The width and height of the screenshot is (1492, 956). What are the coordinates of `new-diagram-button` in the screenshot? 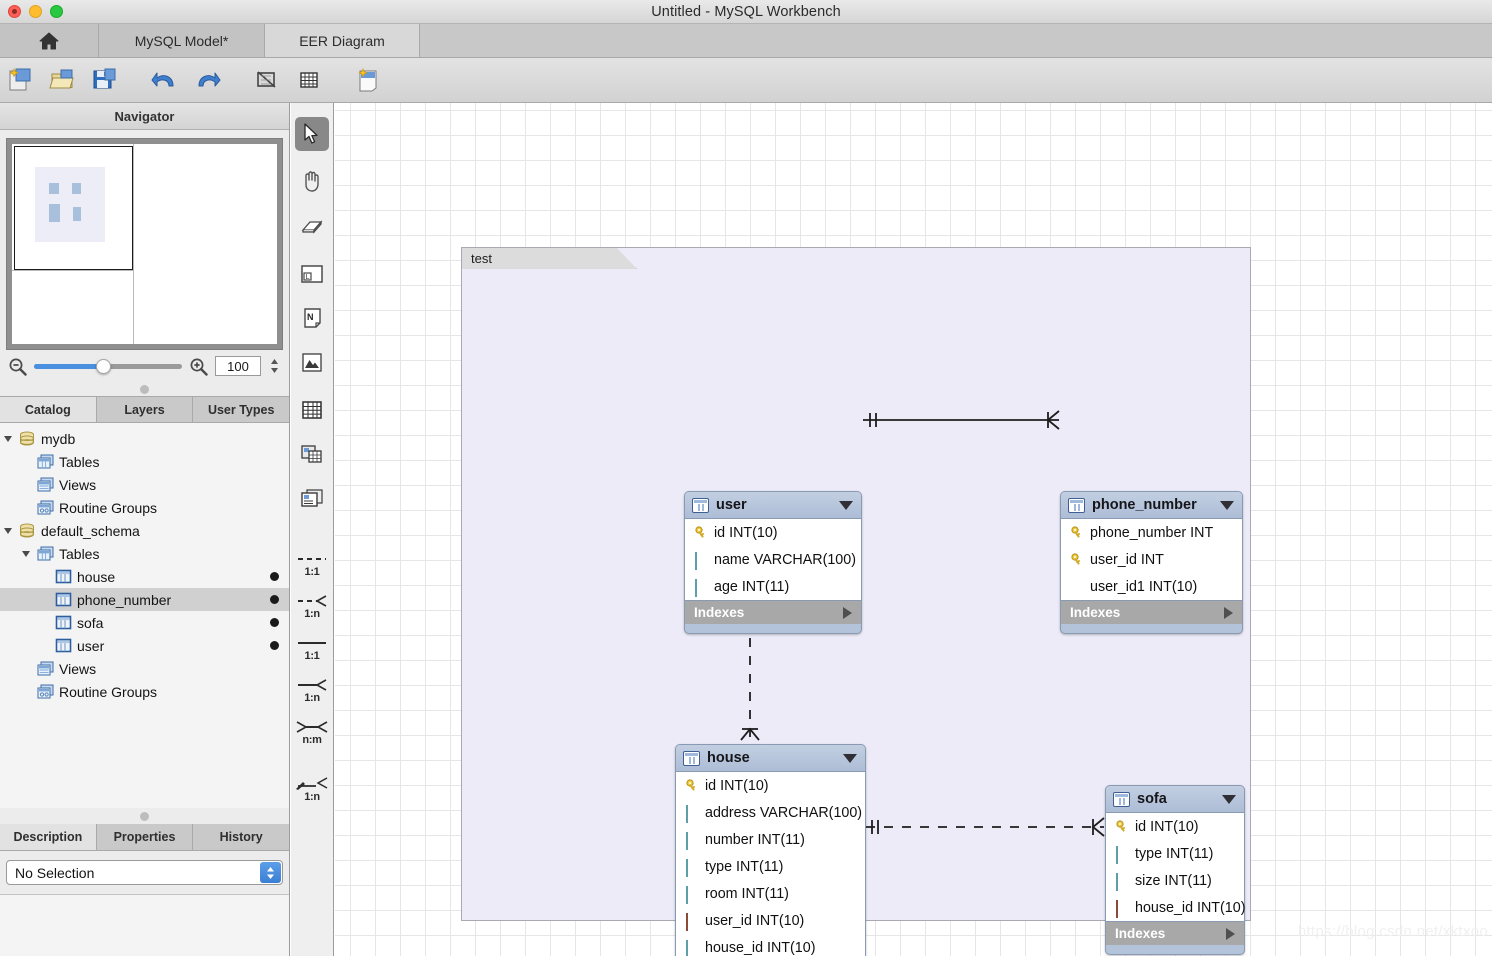 It's located at (369, 80).